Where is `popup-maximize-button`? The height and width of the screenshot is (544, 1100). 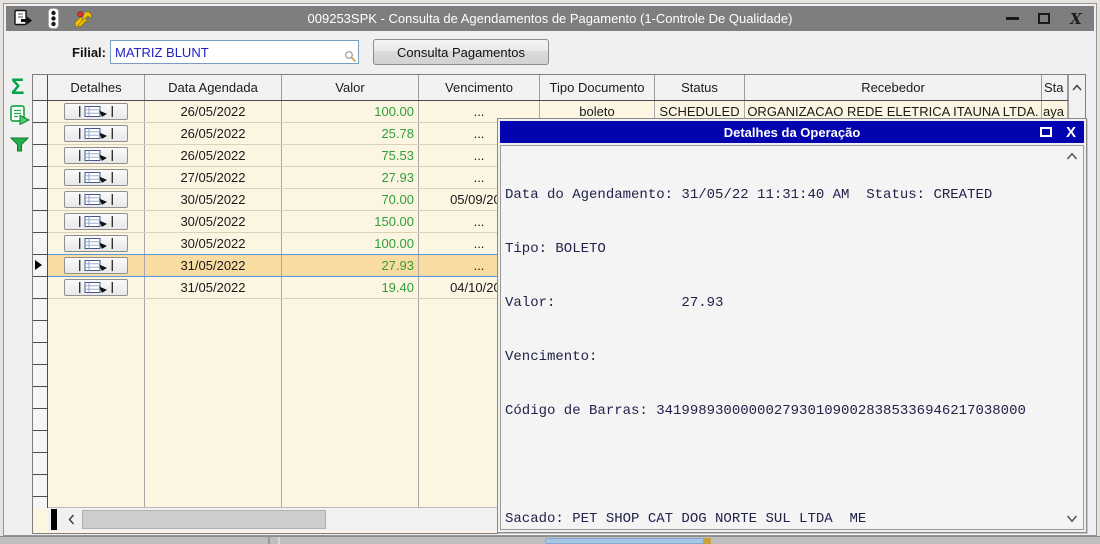
popup-maximize-button is located at coordinates (1045, 132).